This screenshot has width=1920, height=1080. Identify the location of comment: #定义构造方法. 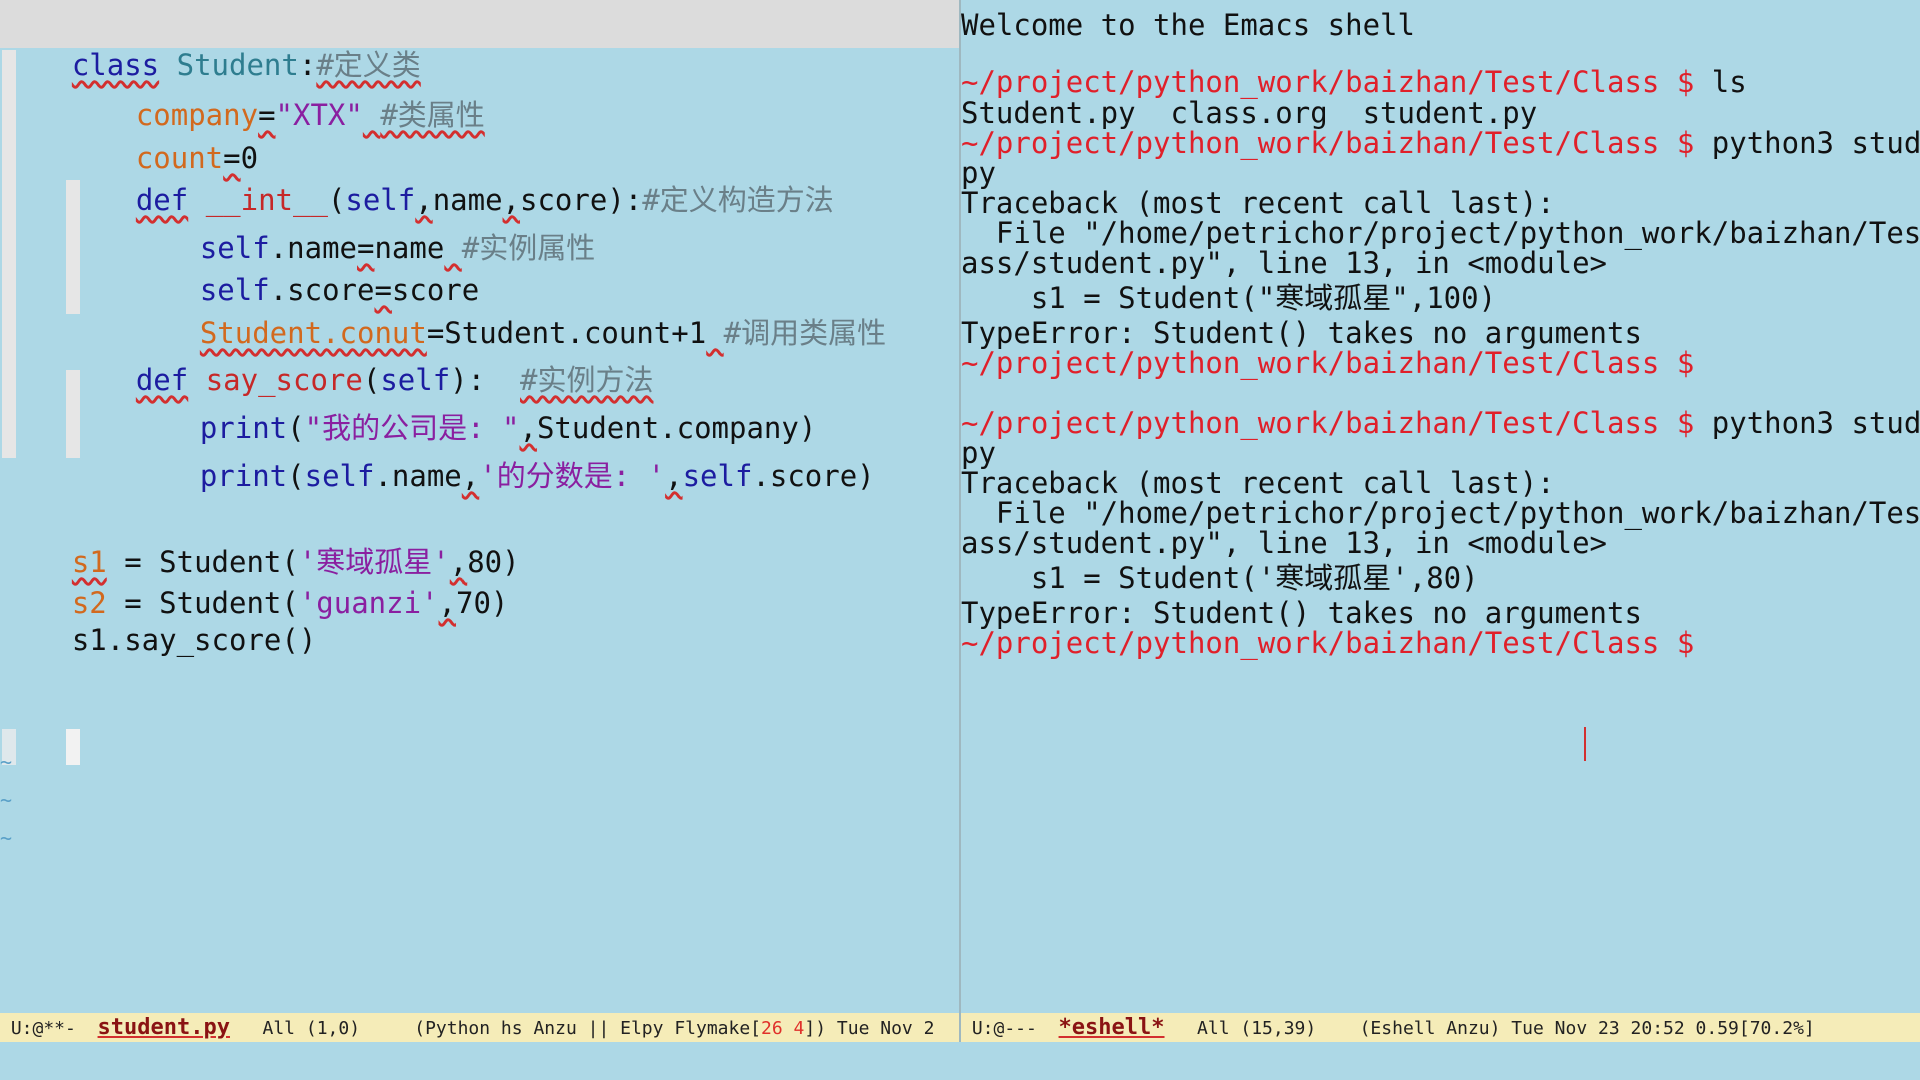
(738, 200).